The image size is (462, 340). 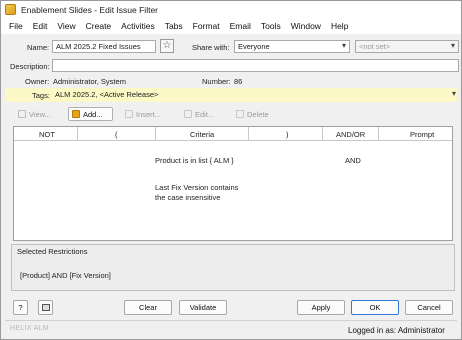 What do you see at coordinates (292, 46) in the screenshot?
I see `share-with-select: Everyone` at bounding box center [292, 46].